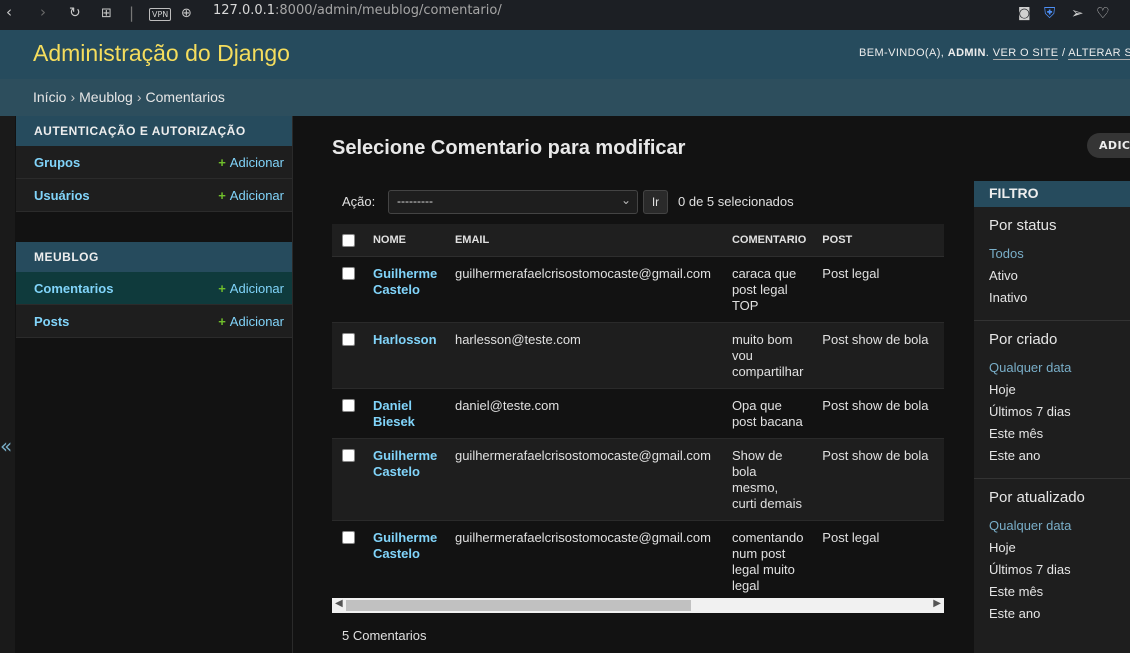  Describe the element at coordinates (1102, 13) in the screenshot. I see `heart-icon: ♡` at that location.